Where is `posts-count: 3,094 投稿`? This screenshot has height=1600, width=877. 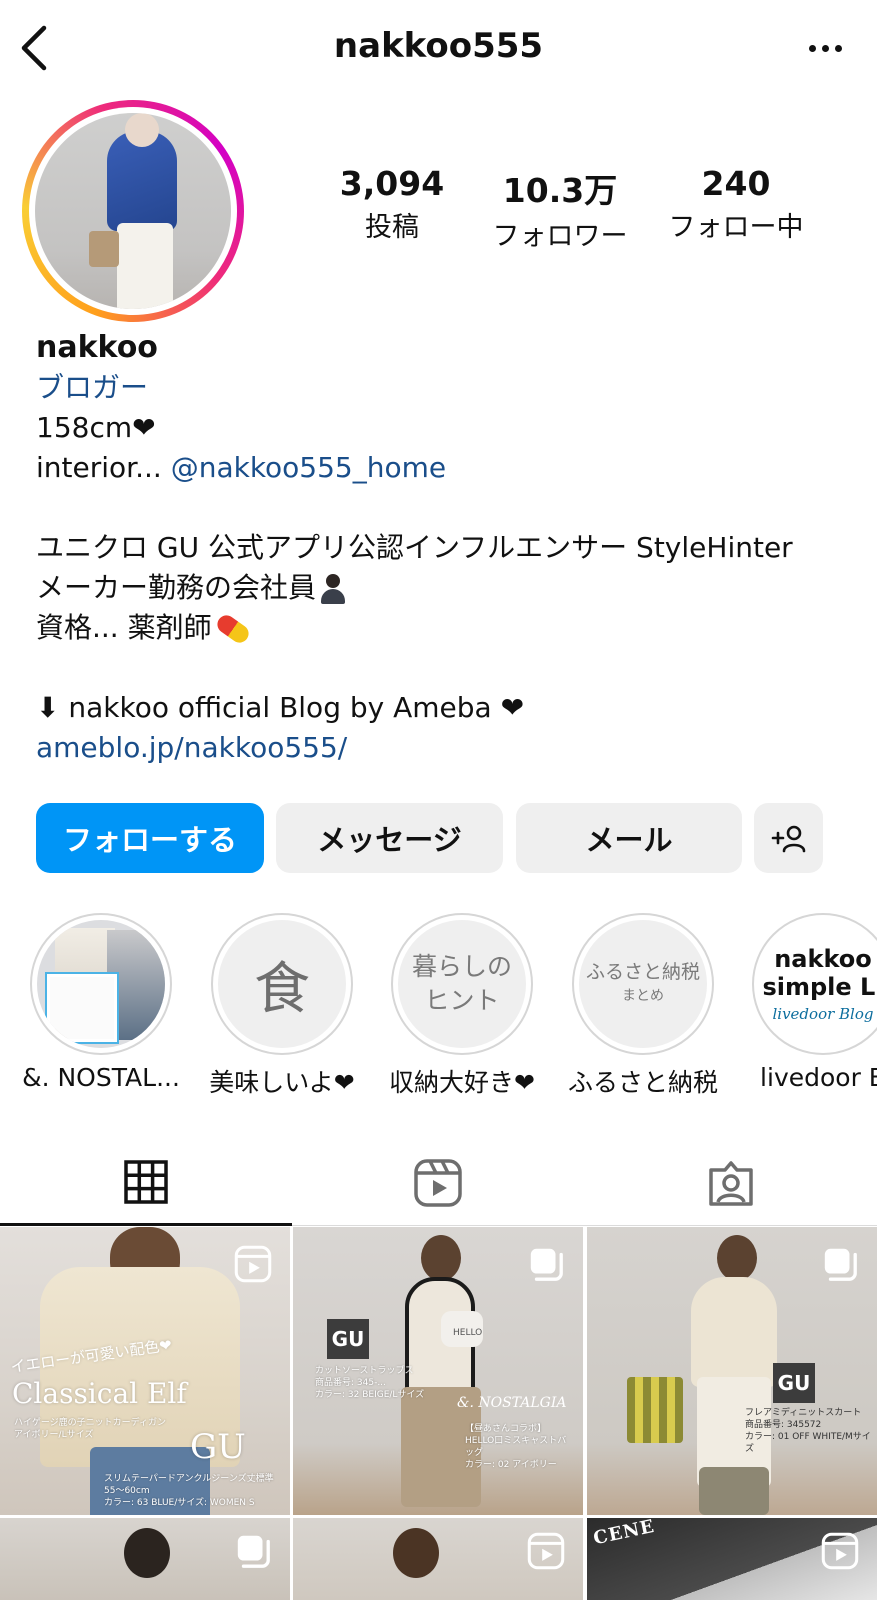 posts-count: 3,094 投稿 is located at coordinates (392, 204).